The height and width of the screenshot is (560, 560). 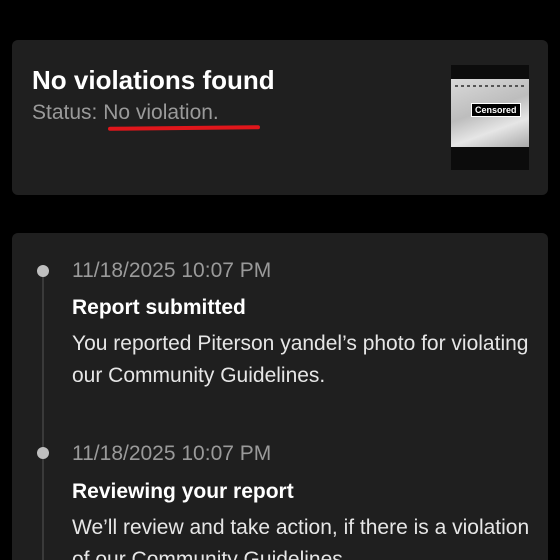 What do you see at coordinates (158, 112) in the screenshot?
I see `status-value: No violation.` at bounding box center [158, 112].